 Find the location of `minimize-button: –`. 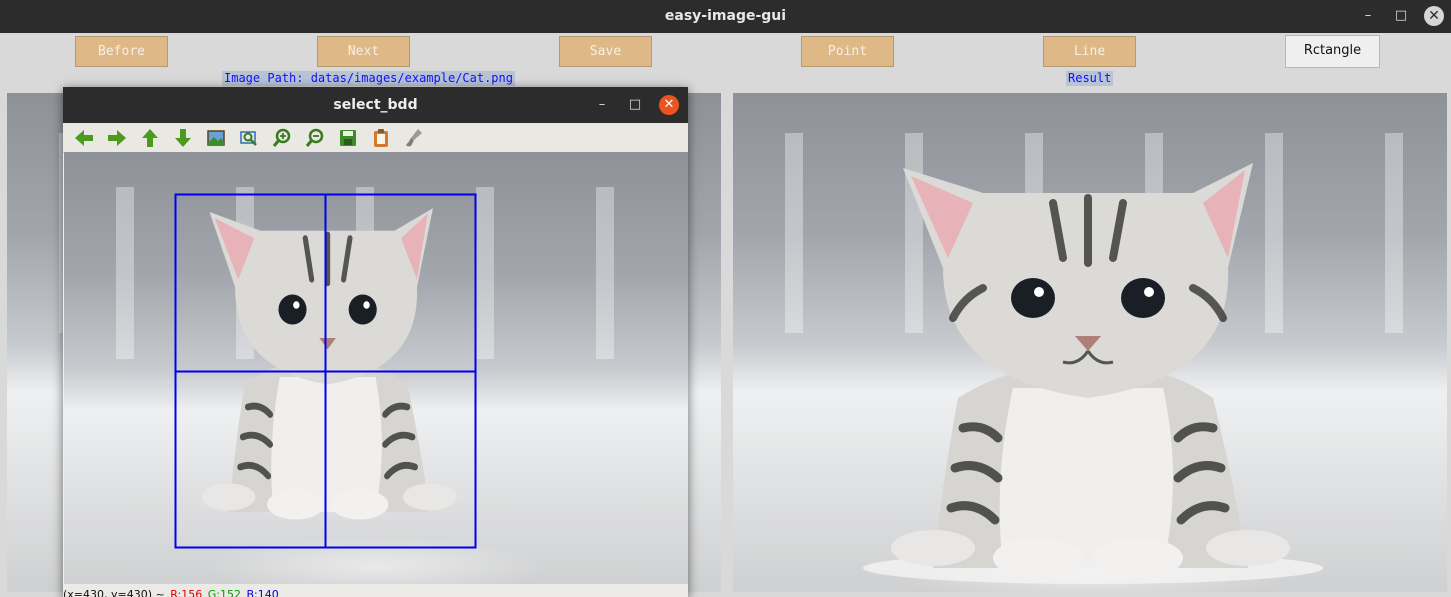

minimize-button: – is located at coordinates (1368, 16).